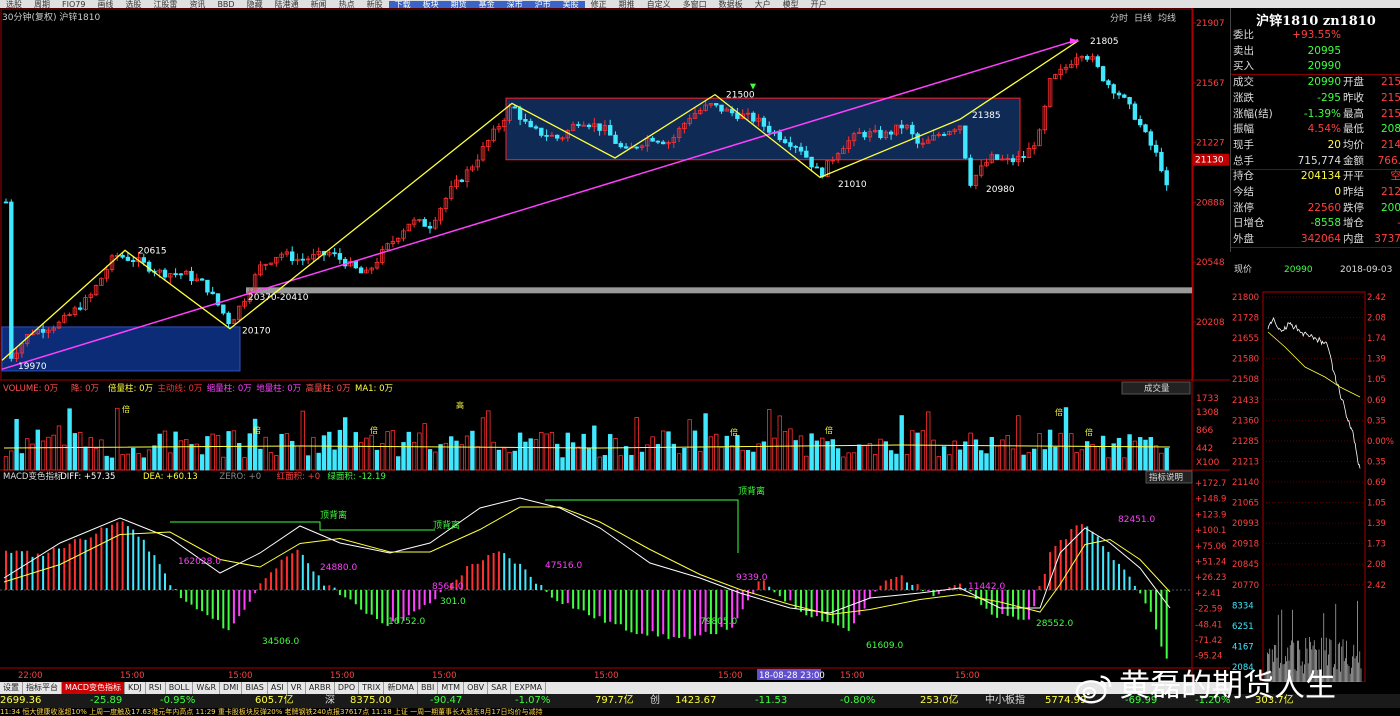 The height and width of the screenshot is (716, 1400). What do you see at coordinates (287, 5) in the screenshot?
I see `toolbar-item: 陆港通` at bounding box center [287, 5].